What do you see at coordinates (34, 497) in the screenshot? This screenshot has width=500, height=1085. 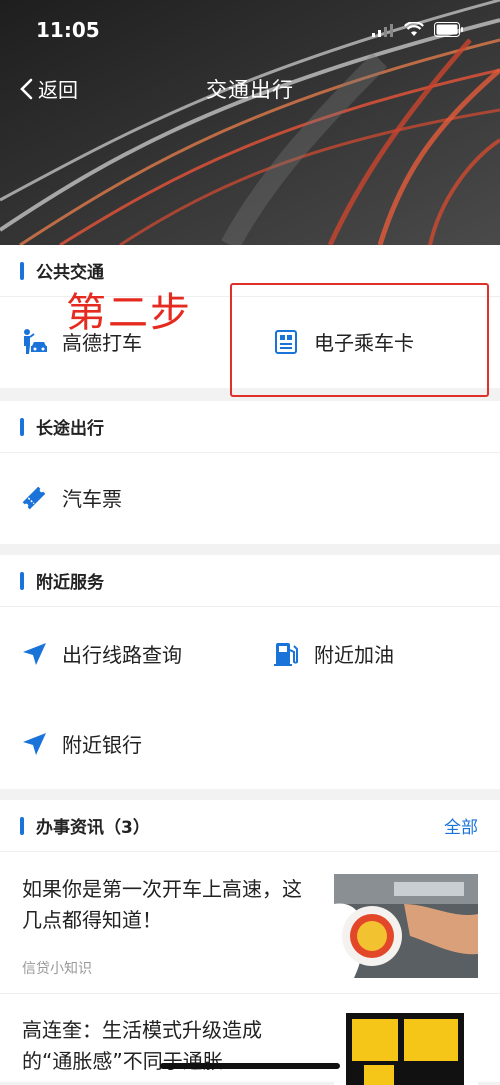 I see `ticket-icon` at bounding box center [34, 497].